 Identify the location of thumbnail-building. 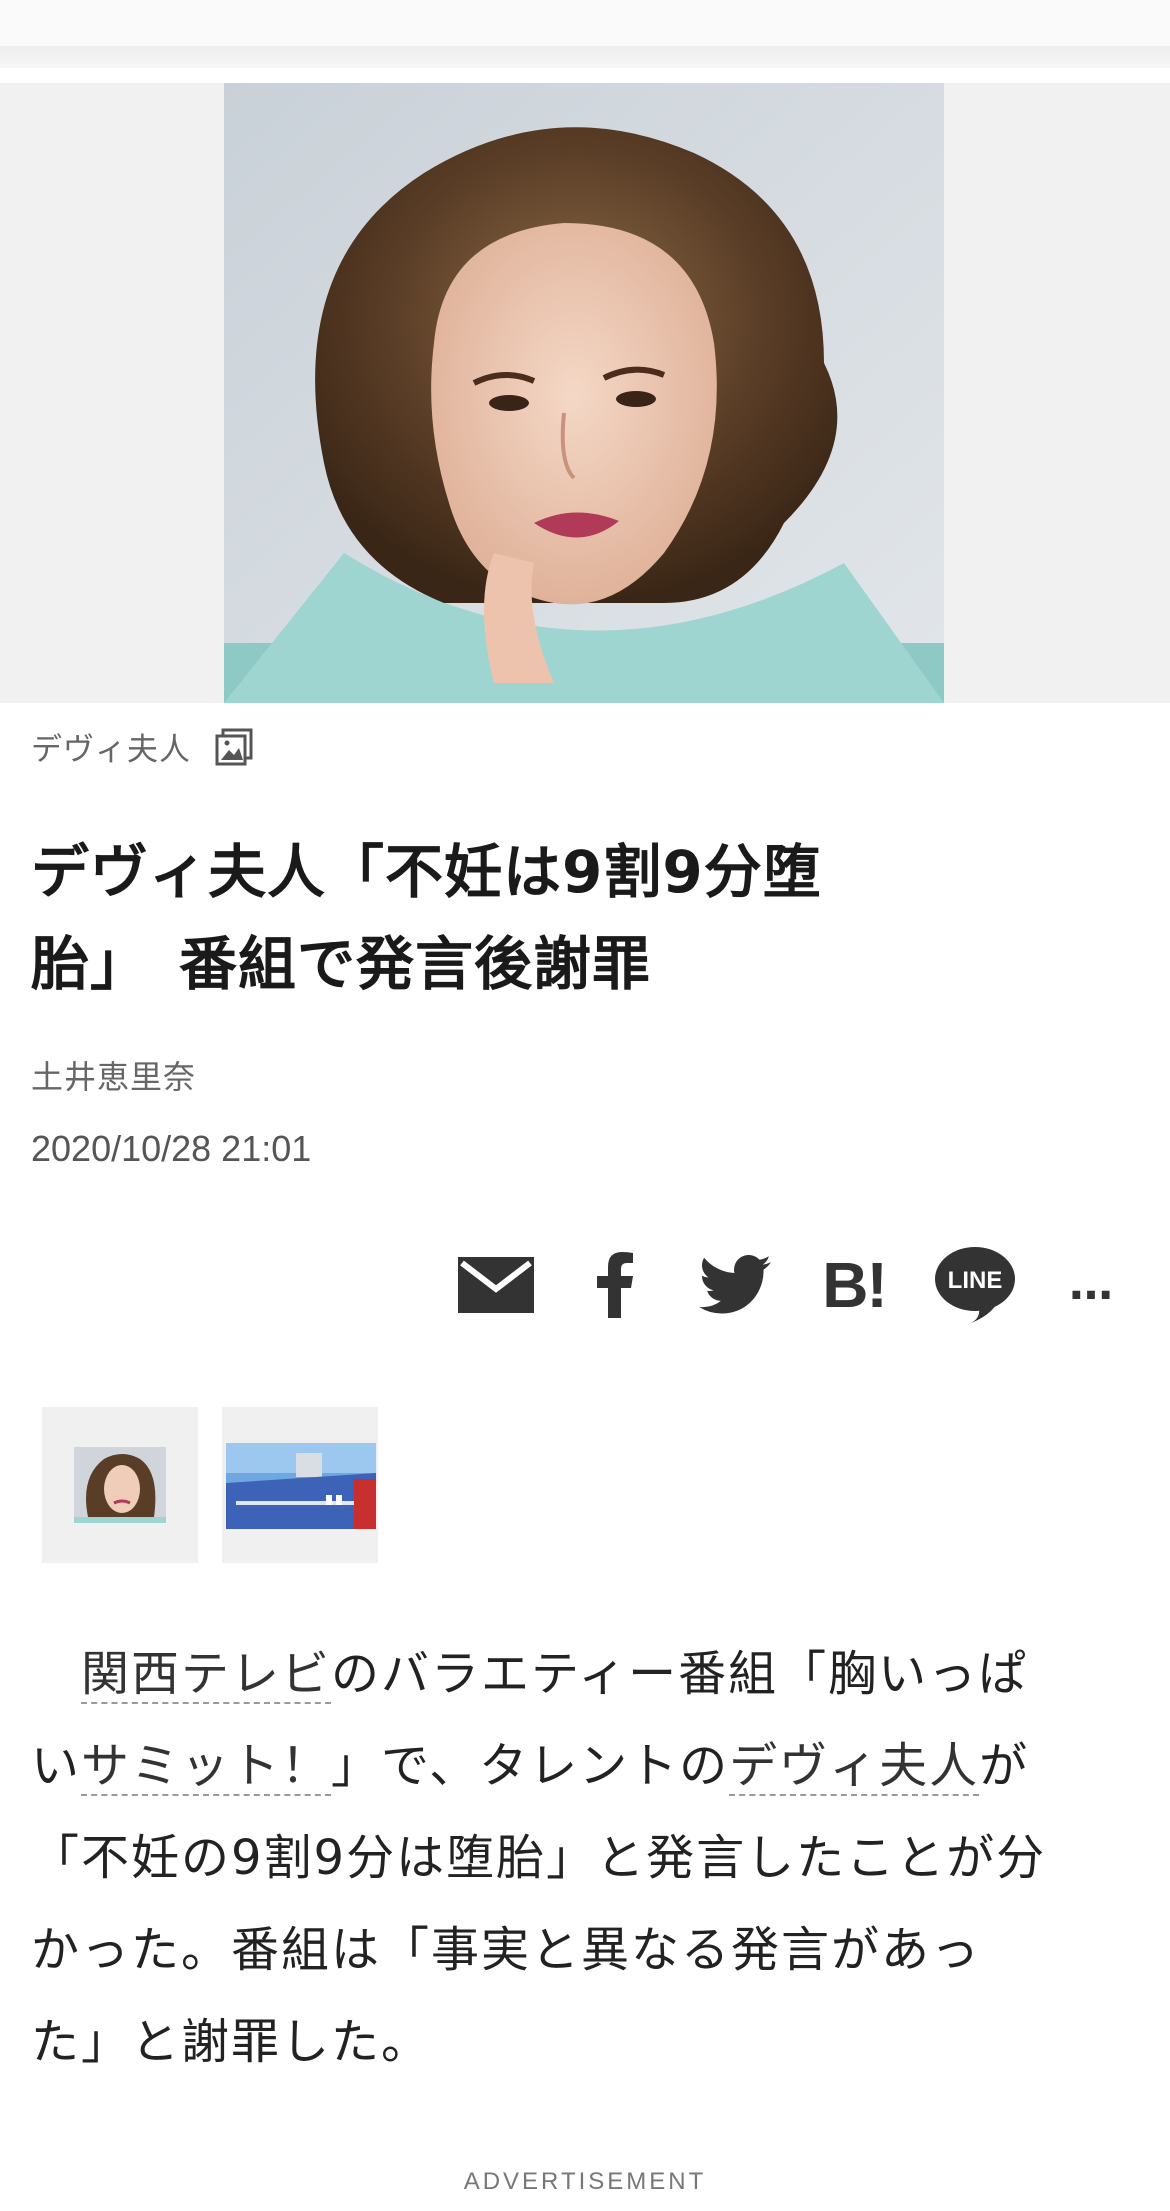
(300, 1485).